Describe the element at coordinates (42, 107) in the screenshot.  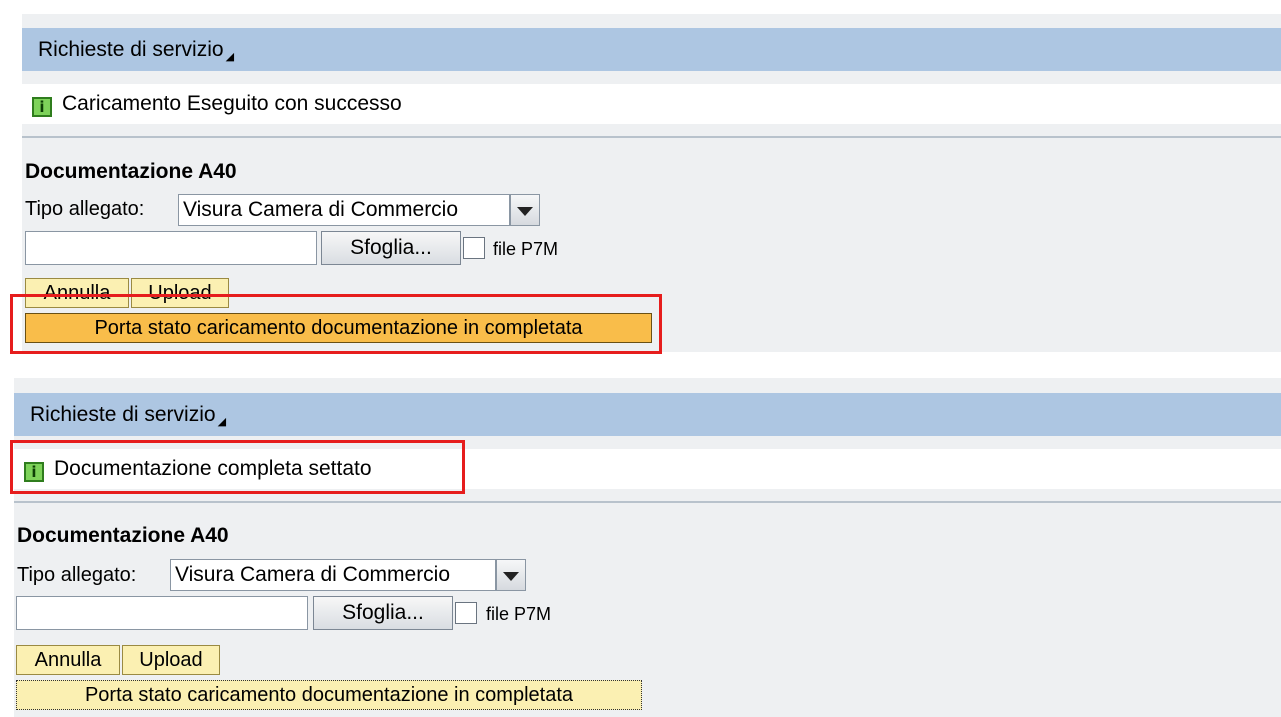
I see `info-icon: i` at that location.